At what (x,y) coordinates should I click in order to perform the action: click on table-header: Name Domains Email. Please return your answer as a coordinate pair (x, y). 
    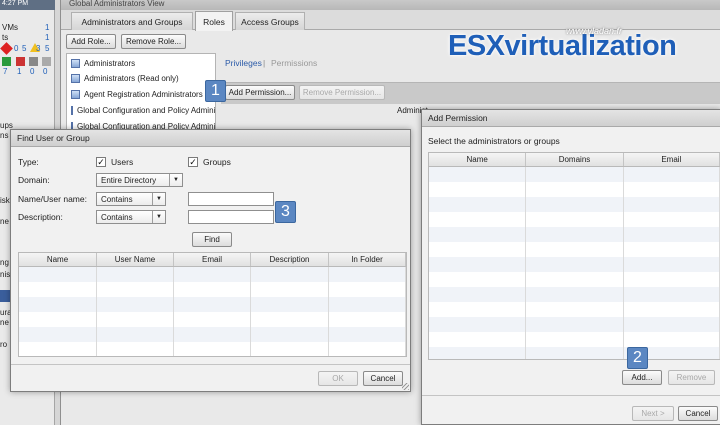
    Looking at the image, I should click on (574, 160).